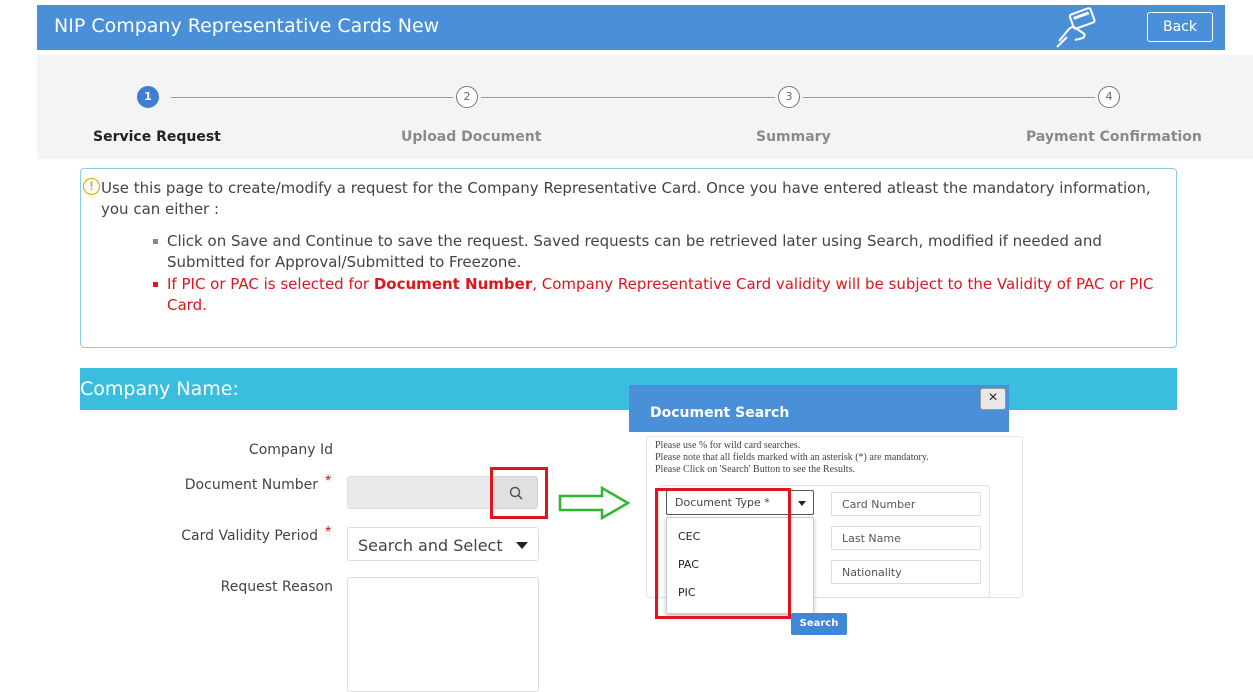 The image size is (1253, 692). What do you see at coordinates (789, 97) in the screenshot?
I see `step-3-indicator: 3` at bounding box center [789, 97].